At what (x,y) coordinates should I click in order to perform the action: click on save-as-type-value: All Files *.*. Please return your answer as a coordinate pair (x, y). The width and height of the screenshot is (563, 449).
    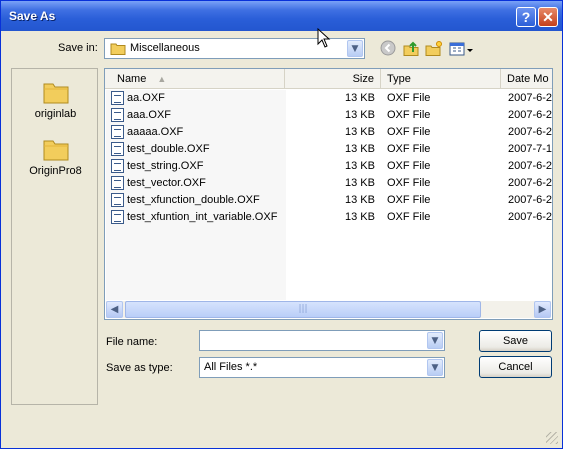
    Looking at the image, I should click on (231, 367).